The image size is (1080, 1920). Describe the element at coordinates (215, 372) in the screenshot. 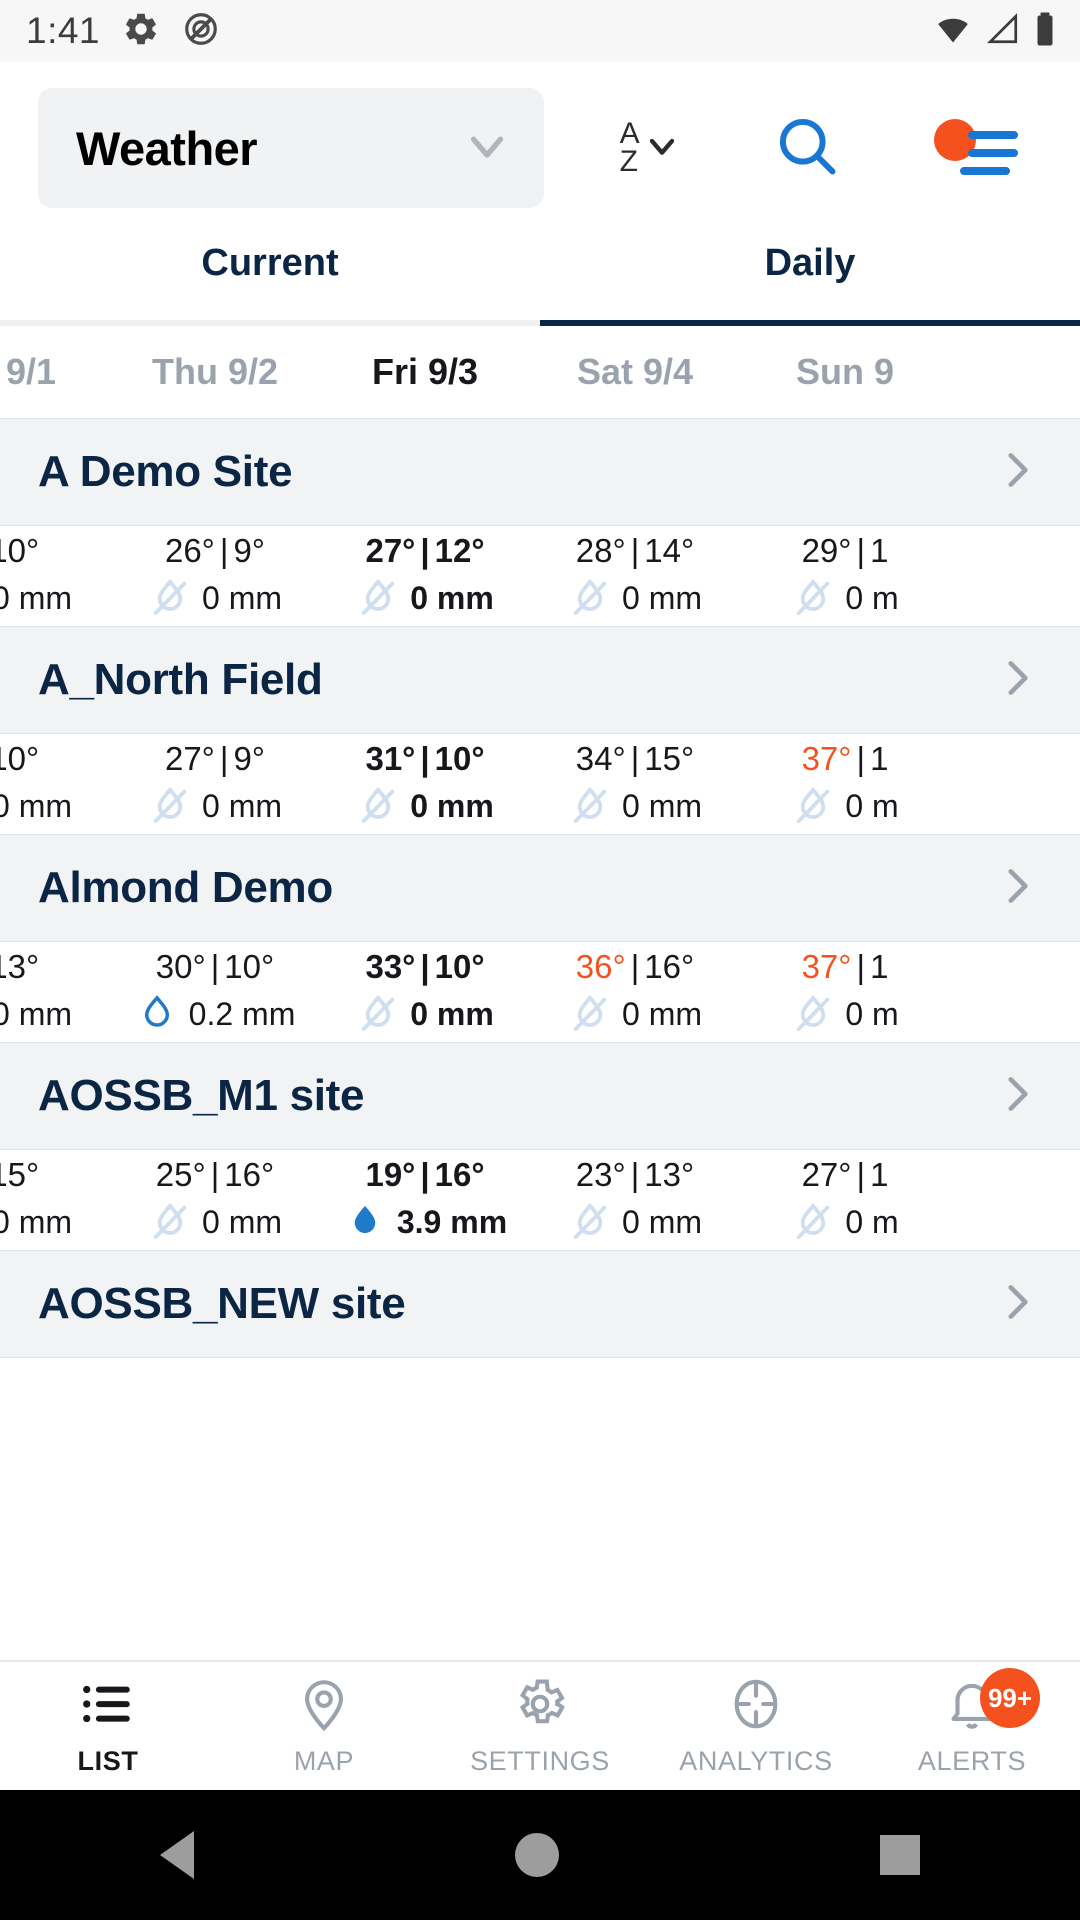

I see `date-cell: Thu 9/2` at that location.